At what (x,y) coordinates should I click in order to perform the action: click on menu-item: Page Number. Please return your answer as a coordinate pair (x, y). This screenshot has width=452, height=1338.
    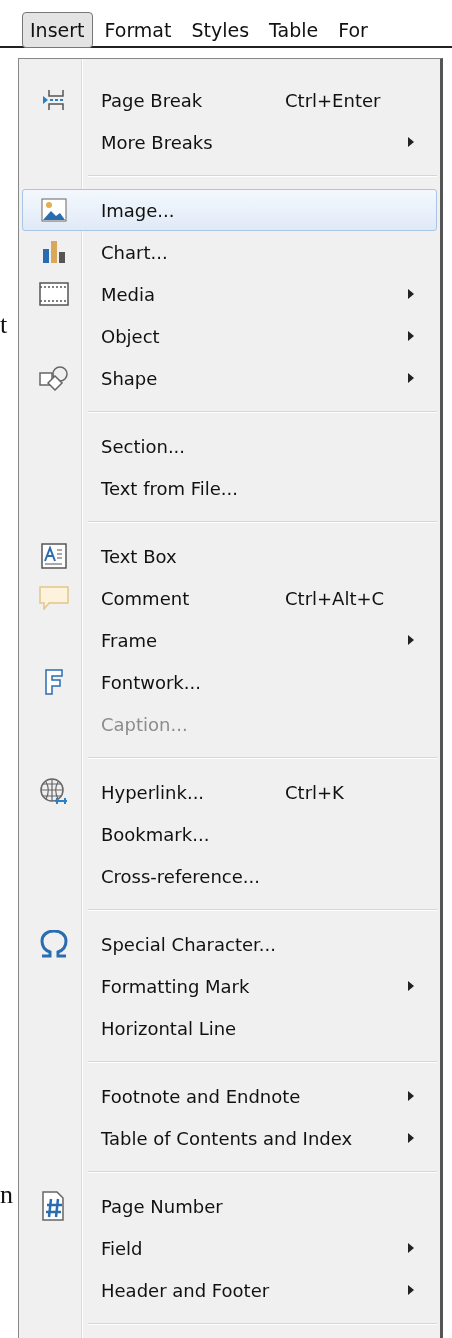
    Looking at the image, I should click on (229, 1206).